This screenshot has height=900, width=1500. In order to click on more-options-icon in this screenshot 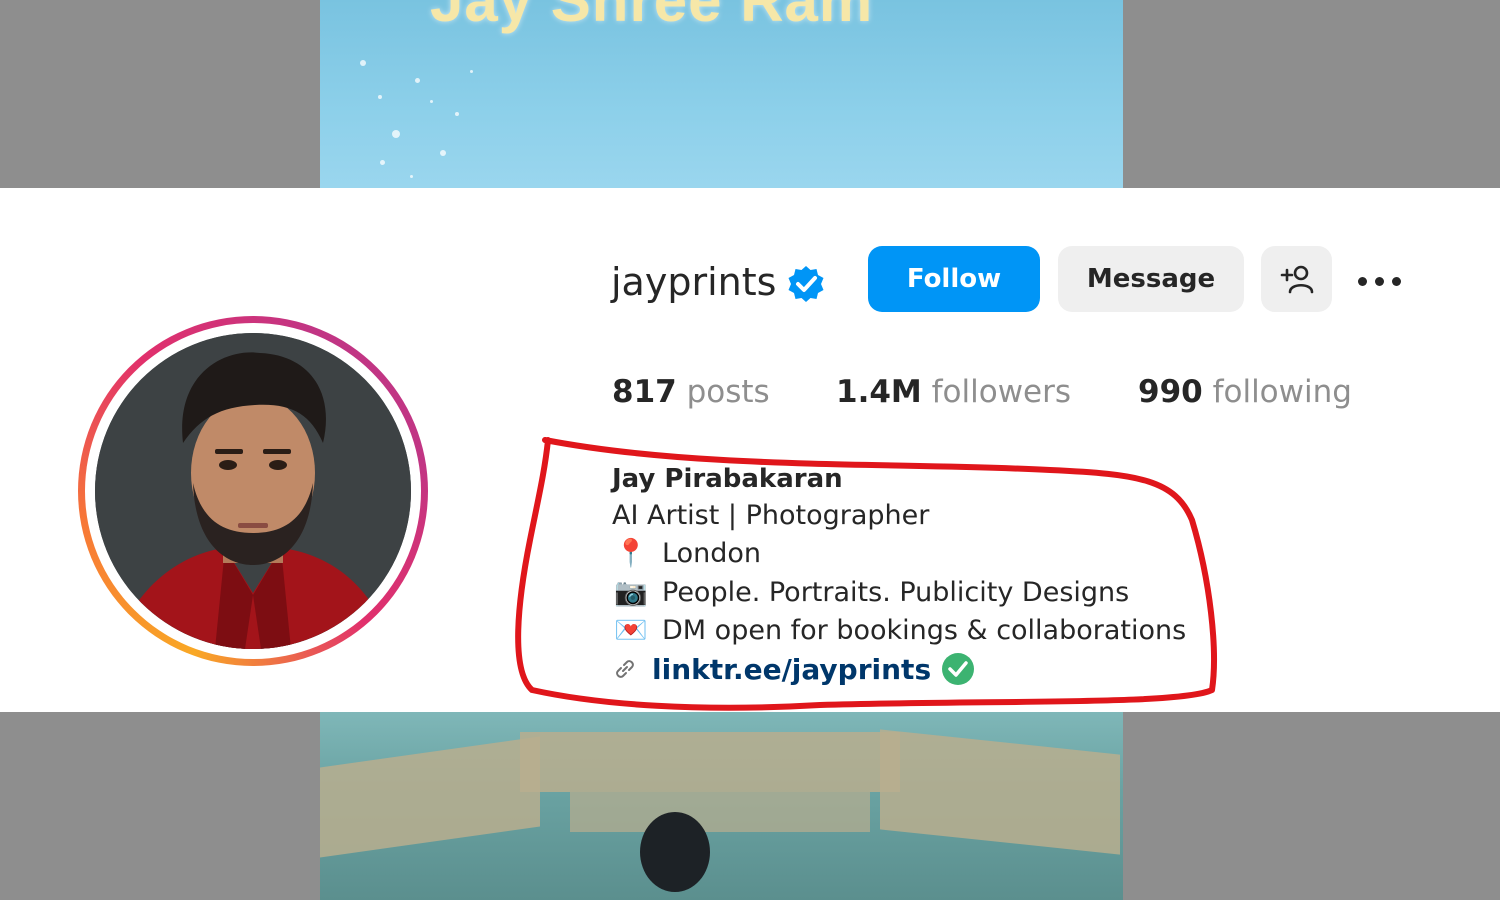, I will do `click(1384, 281)`.